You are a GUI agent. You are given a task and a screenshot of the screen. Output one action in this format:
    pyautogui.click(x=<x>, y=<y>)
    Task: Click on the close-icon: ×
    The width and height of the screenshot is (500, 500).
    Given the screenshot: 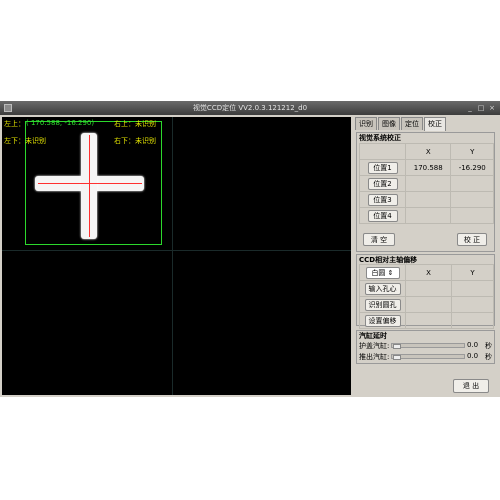 What is the action you would take?
    pyautogui.click(x=492, y=108)
    